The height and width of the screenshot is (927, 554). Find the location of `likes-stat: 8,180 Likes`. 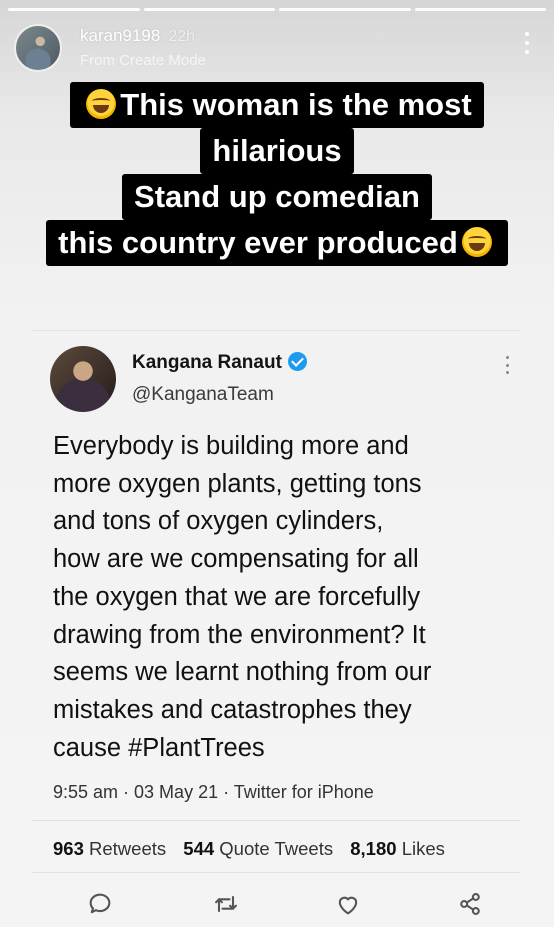

likes-stat: 8,180 Likes is located at coordinates (397, 848).